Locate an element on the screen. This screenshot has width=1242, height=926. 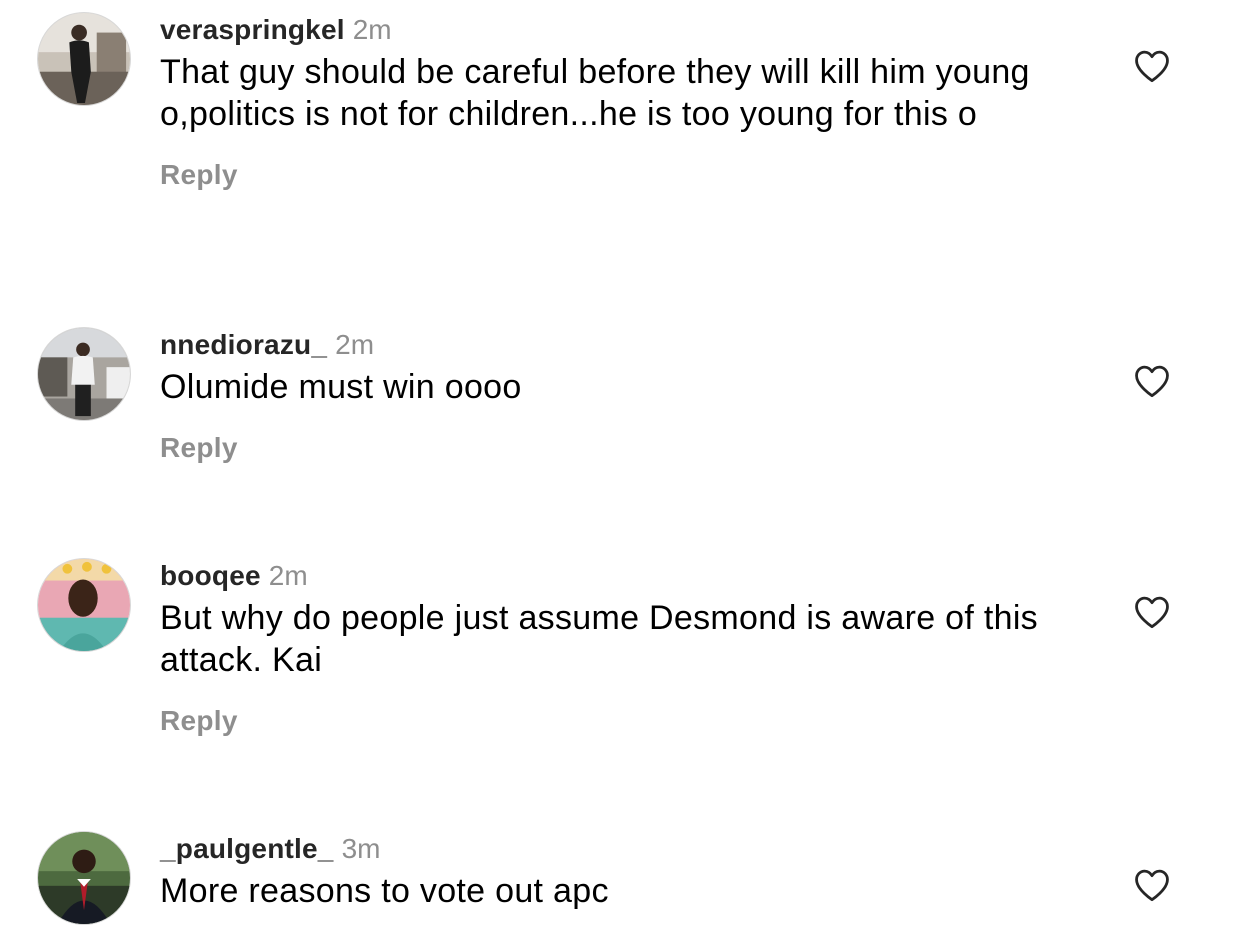
comment-text: More reasons to vote out apc is located at coordinates (384, 891).